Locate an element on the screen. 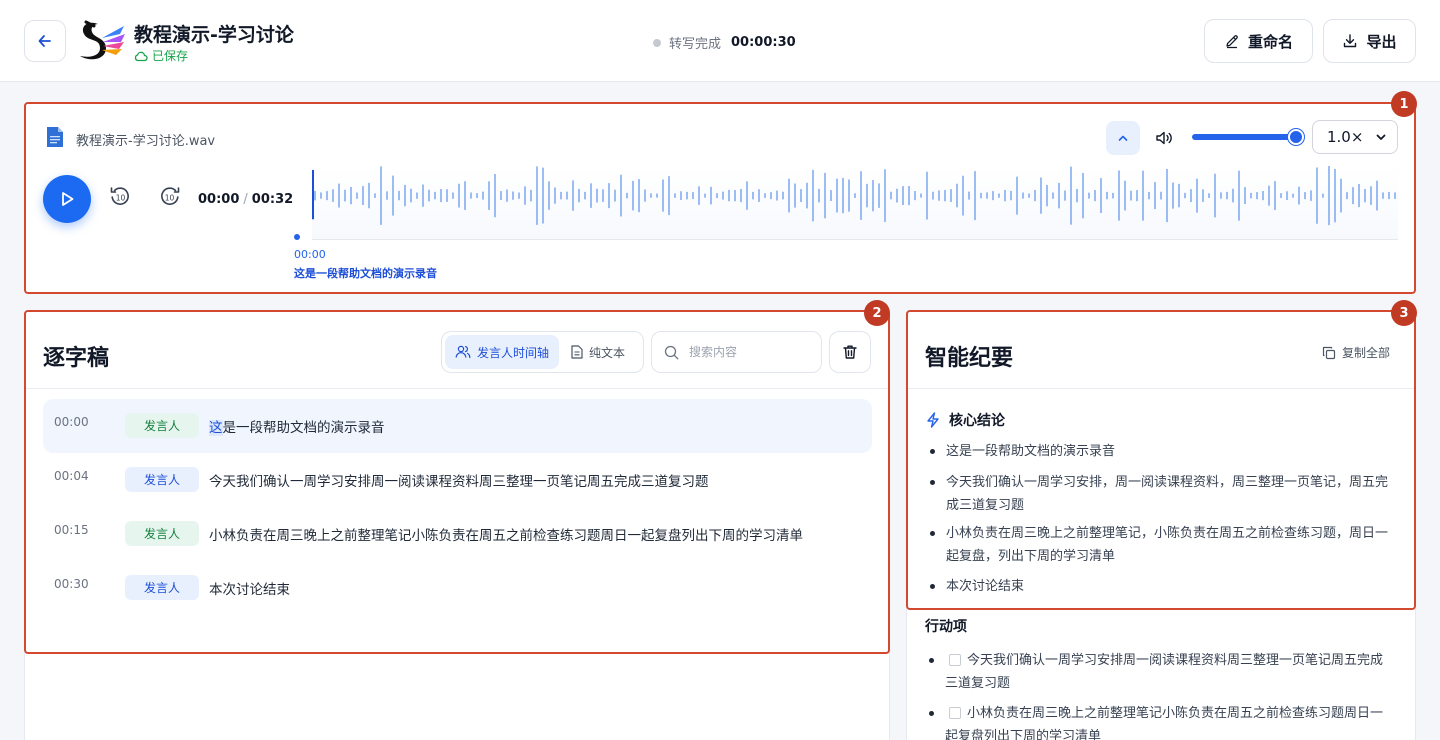 This screenshot has height=740, width=1440. file-name: 教程演示-学习讨论.wav is located at coordinates (146, 141).